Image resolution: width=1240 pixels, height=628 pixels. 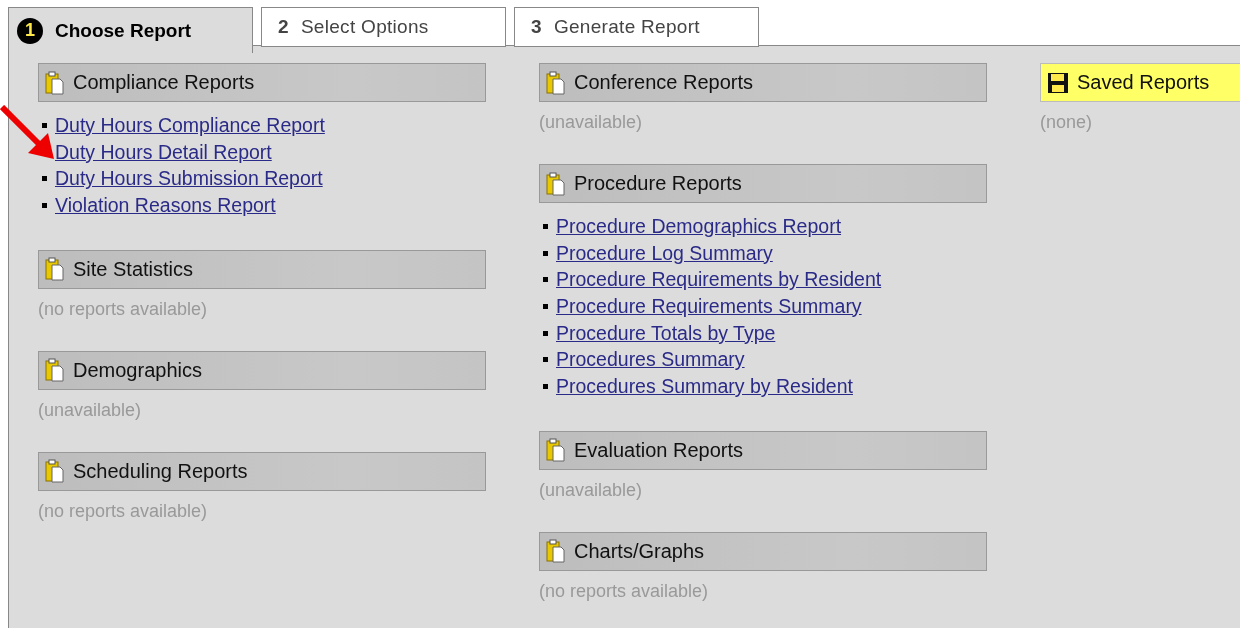 I want to click on section-title: Charts/Graphs, so click(x=639, y=551).